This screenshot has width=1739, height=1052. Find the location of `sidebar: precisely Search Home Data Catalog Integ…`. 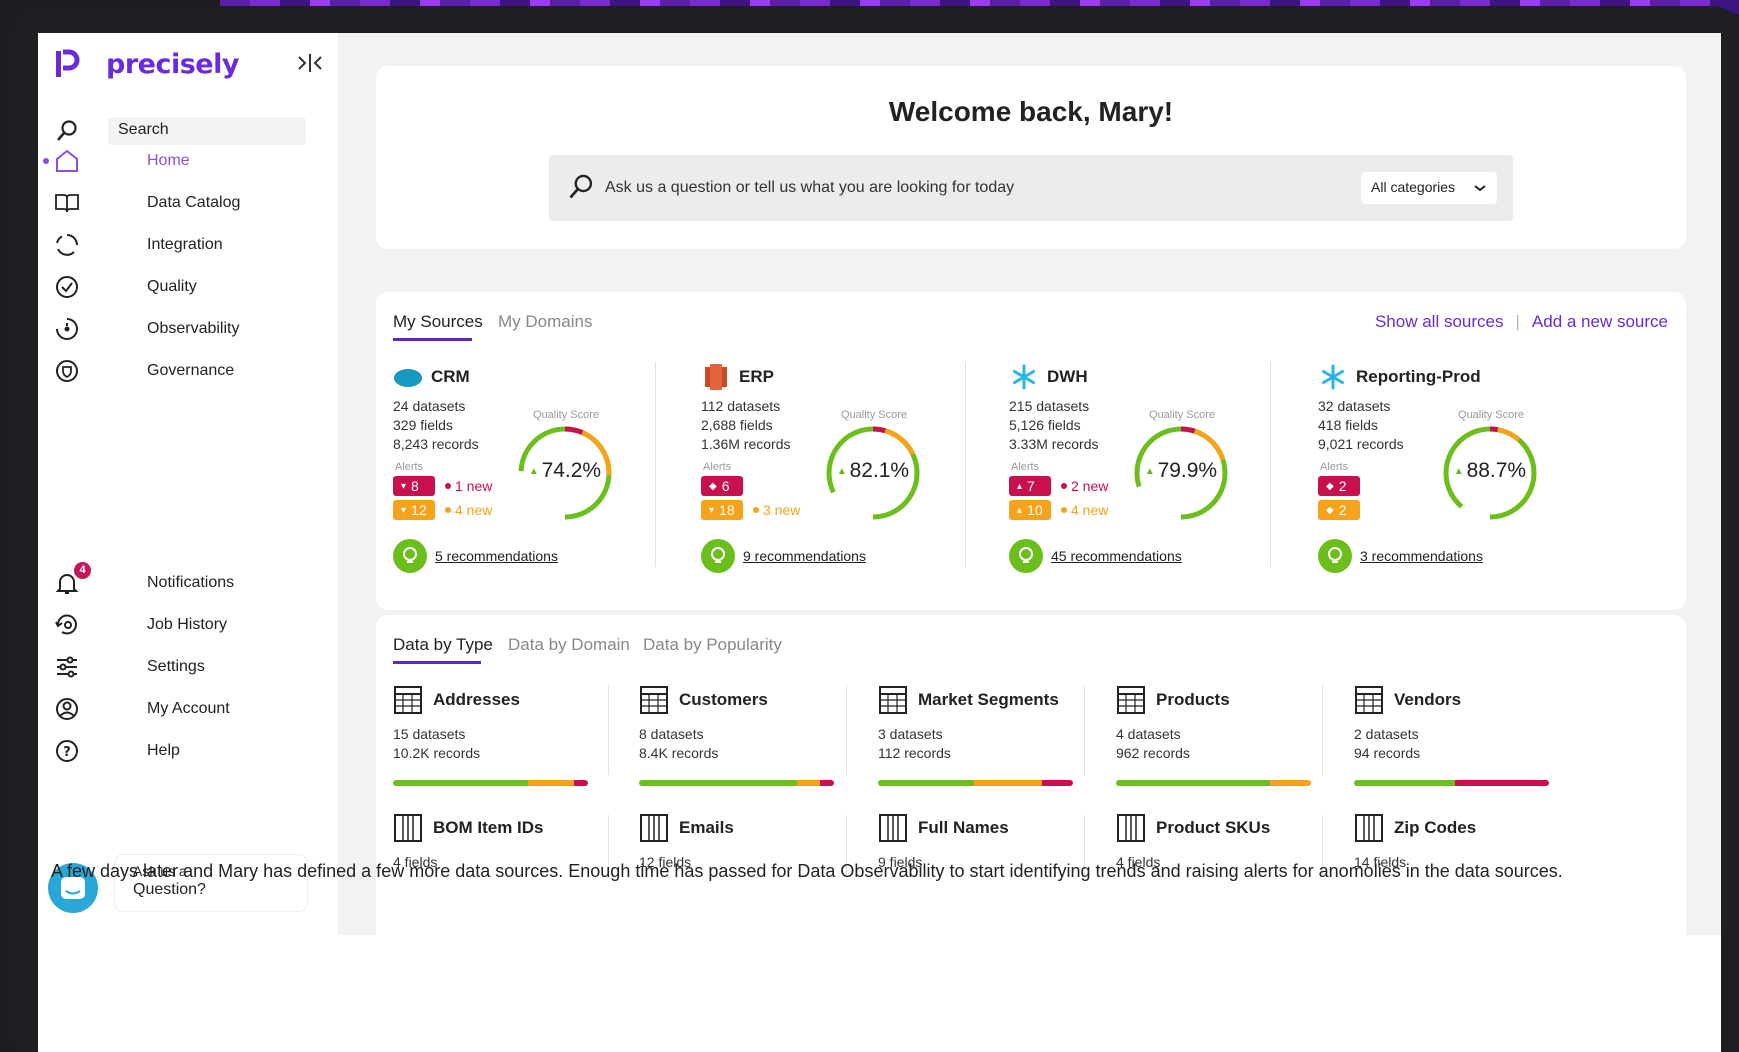

sidebar: precisely Search Home Data Catalog Integ… is located at coordinates (188, 484).